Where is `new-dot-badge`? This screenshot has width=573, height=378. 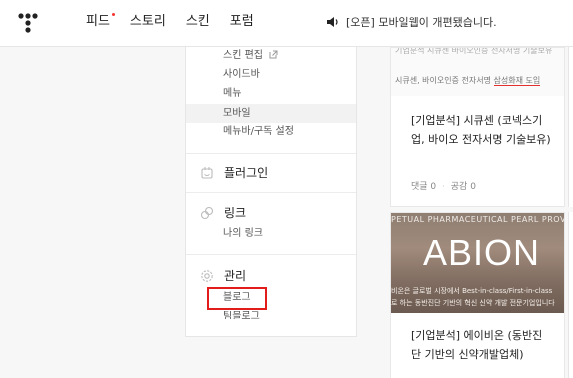
new-dot-badge is located at coordinates (113, 14).